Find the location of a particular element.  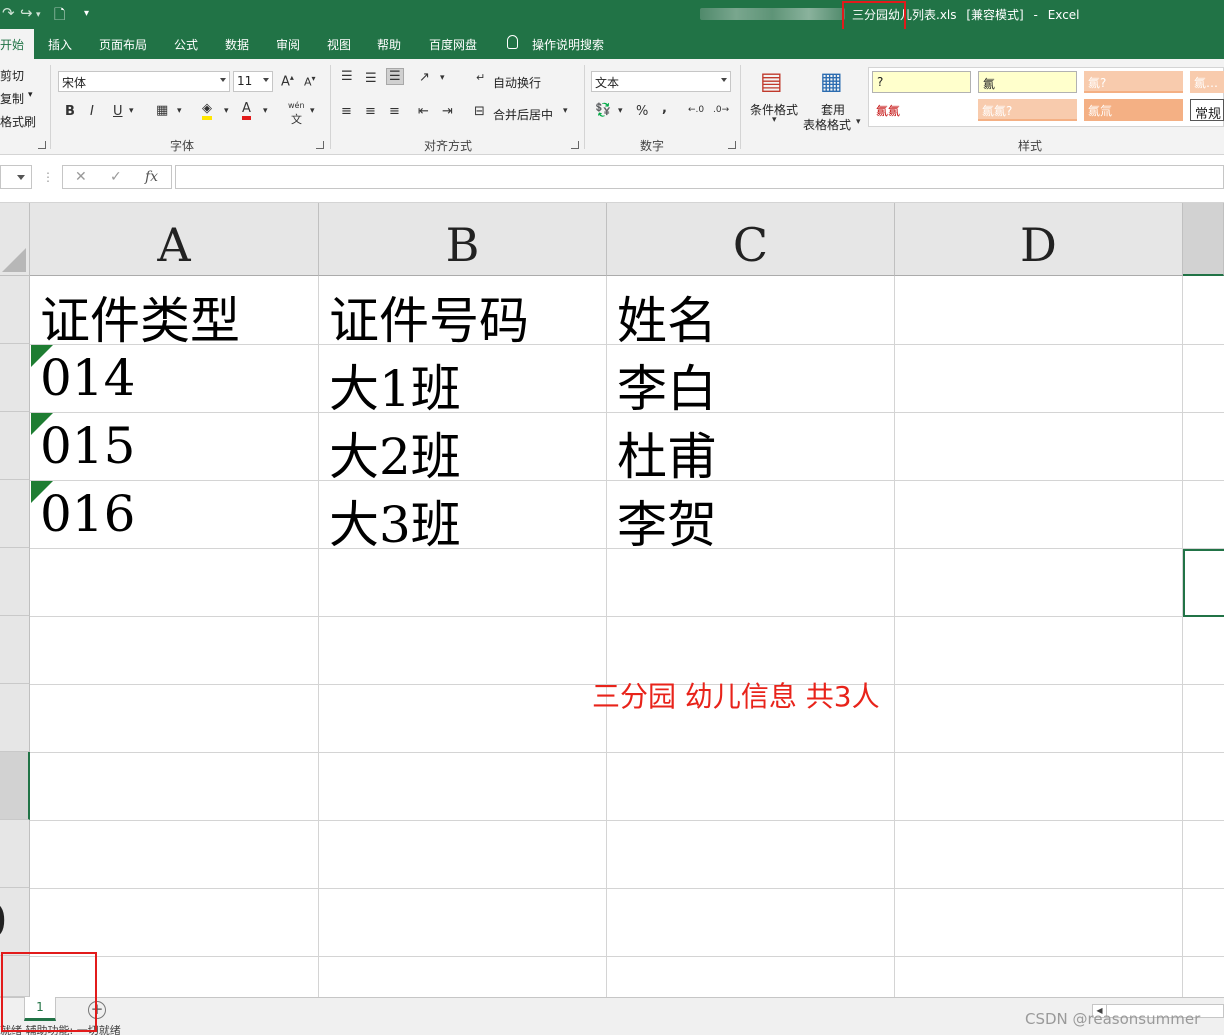

phonetic-guide-button: wén is located at coordinates (296, 105).